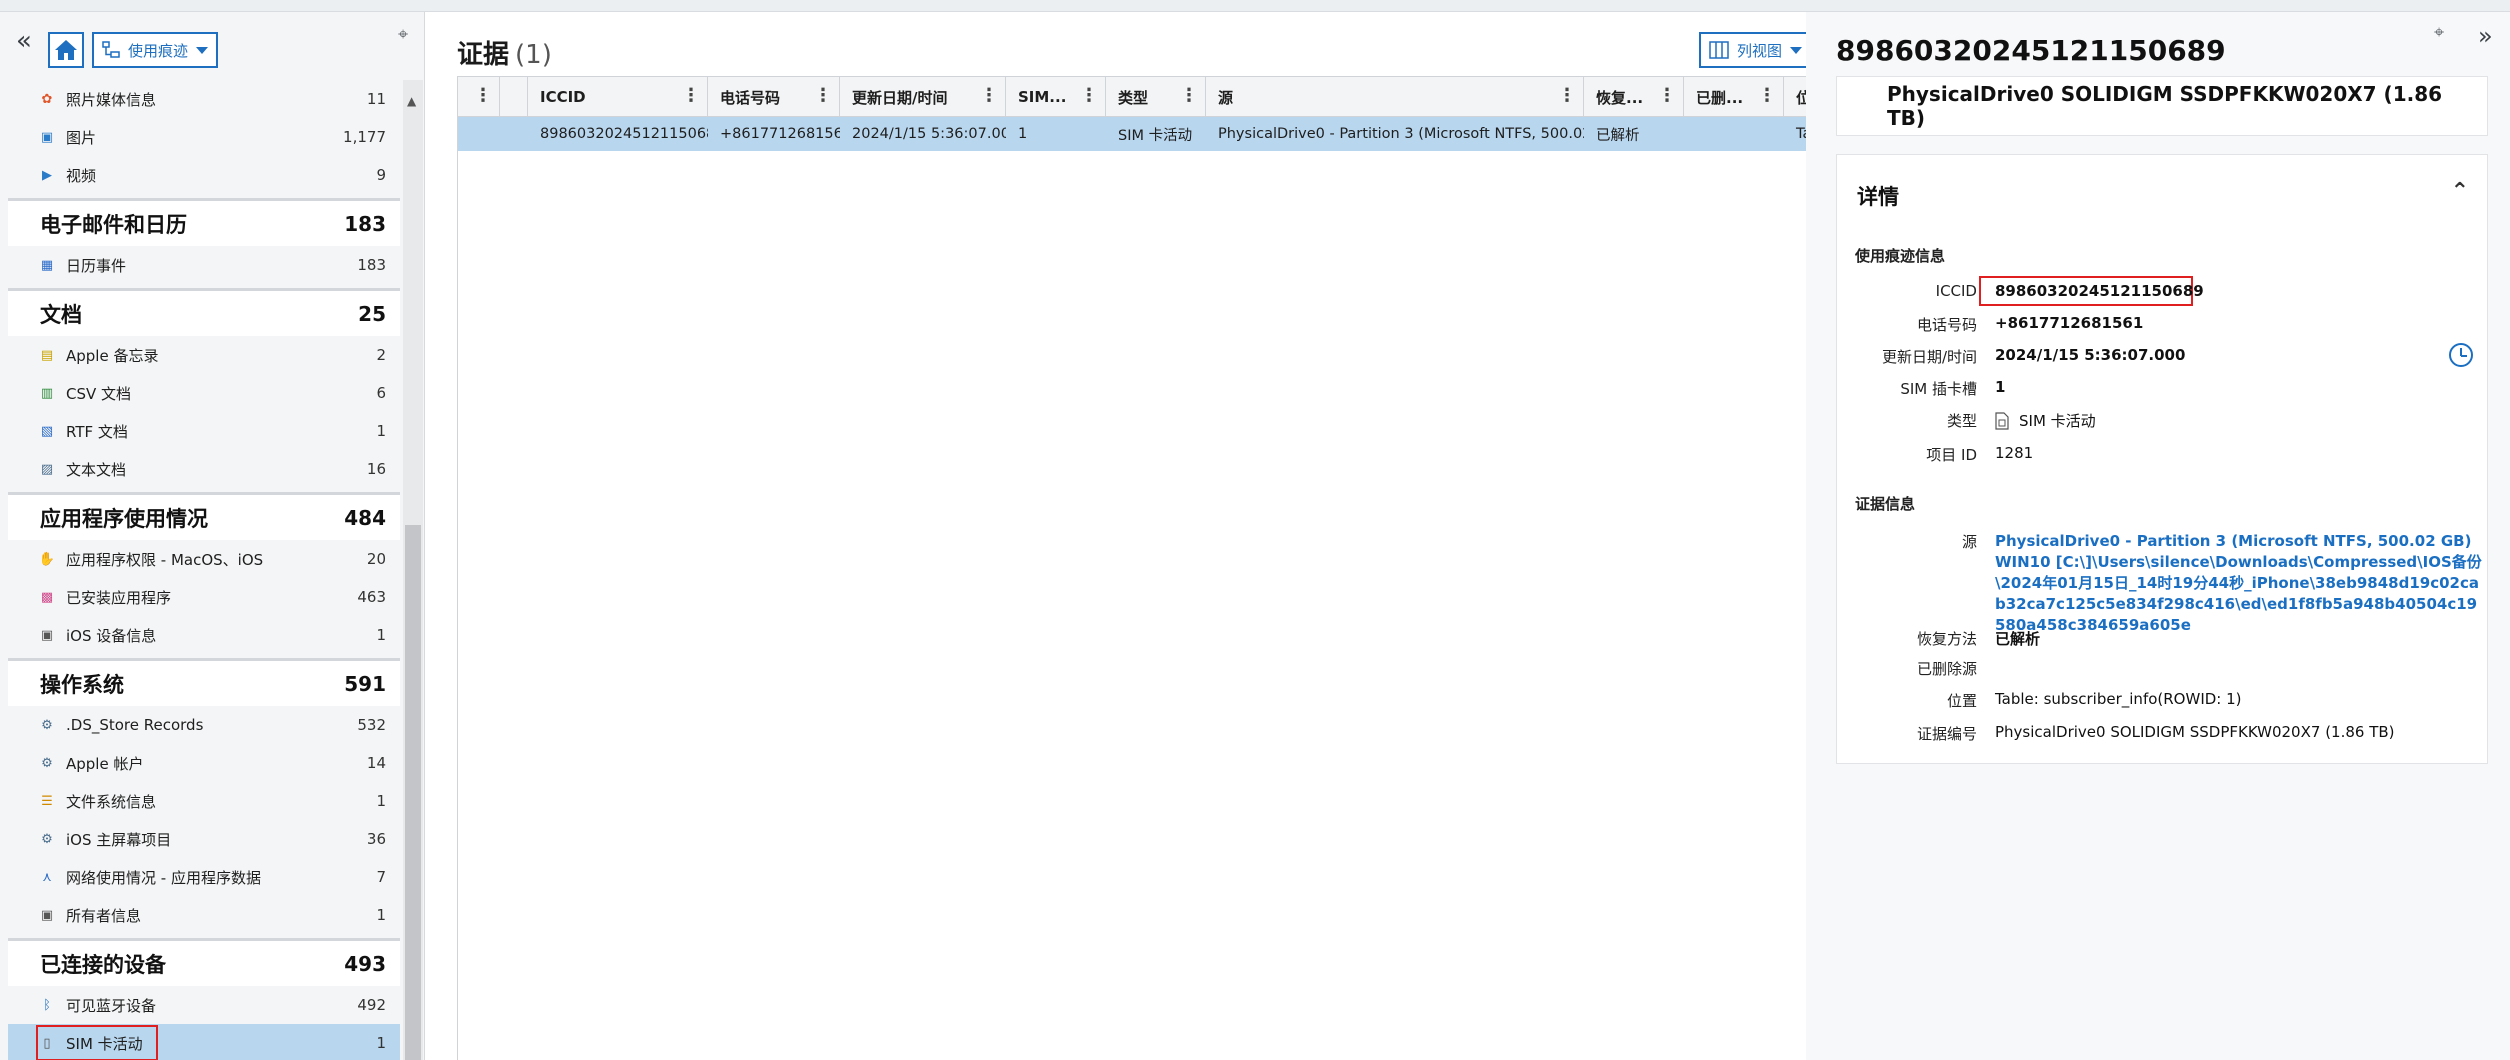 This screenshot has width=2510, height=1060. What do you see at coordinates (381, 175) in the screenshot?
I see `sidebar-item-count: 9` at bounding box center [381, 175].